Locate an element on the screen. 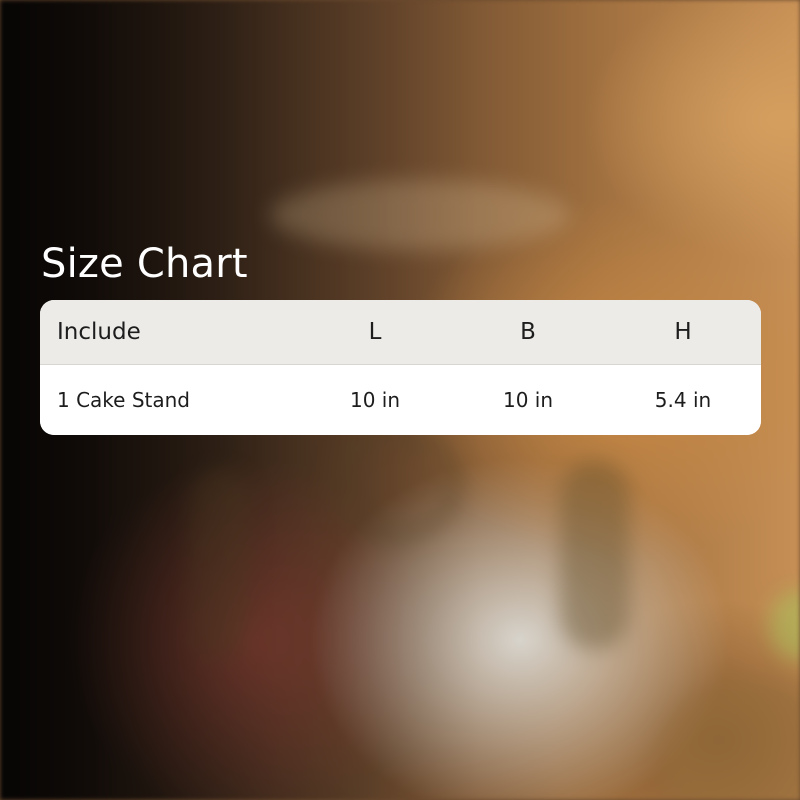 The height and width of the screenshot is (800, 800). cell-length: 10 in is located at coordinates (375, 400).